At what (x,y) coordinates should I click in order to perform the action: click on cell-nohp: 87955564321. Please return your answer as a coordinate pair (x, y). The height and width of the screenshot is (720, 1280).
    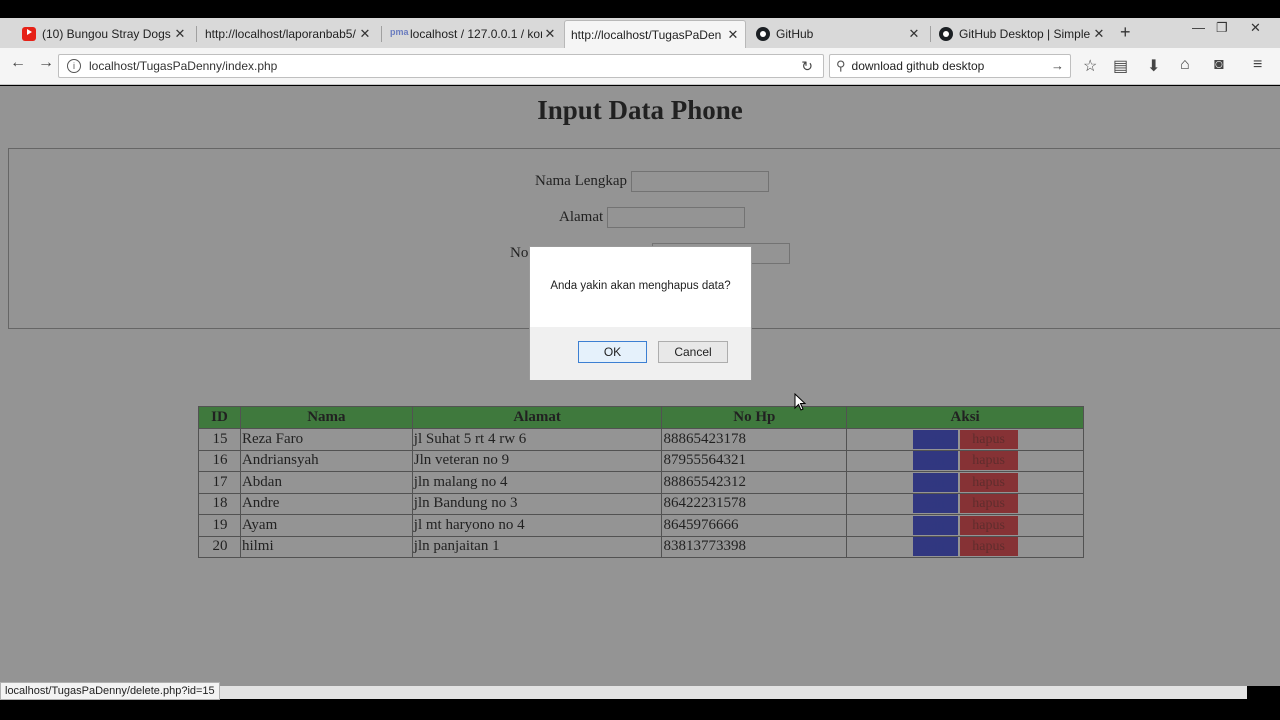
    Looking at the image, I should click on (754, 460).